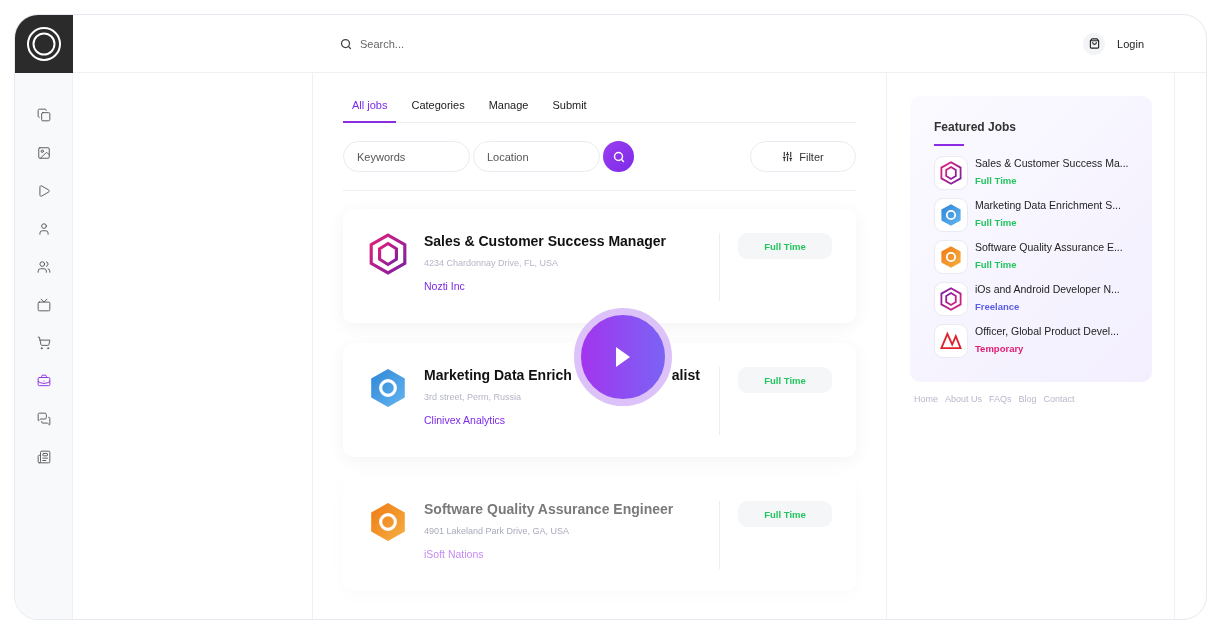  Describe the element at coordinates (976, 127) in the screenshot. I see `featured-jobs-title: Featured Jobs` at that location.